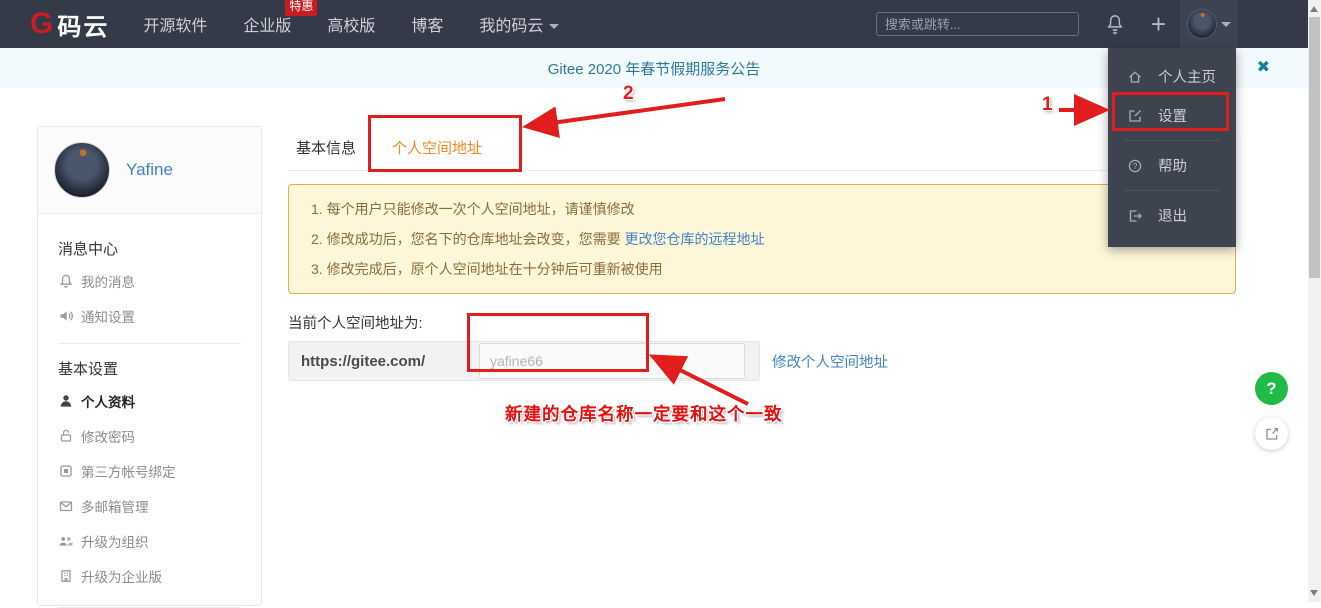 Image resolution: width=1321 pixels, height=608 pixels. What do you see at coordinates (108, 282) in the screenshot?
I see `sidebar-item-label: 我的消息` at bounding box center [108, 282].